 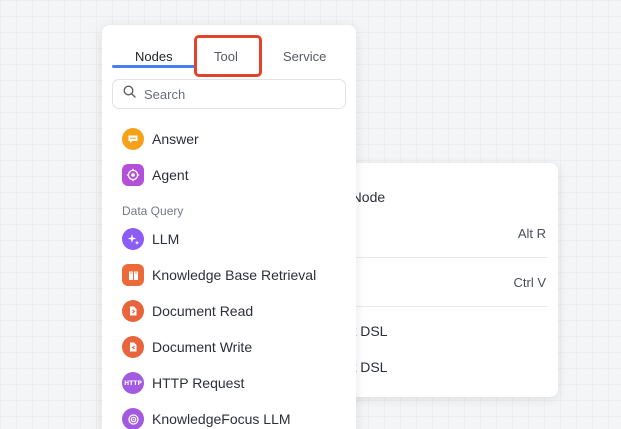 I want to click on node-item-label: LLM, so click(x=166, y=239).